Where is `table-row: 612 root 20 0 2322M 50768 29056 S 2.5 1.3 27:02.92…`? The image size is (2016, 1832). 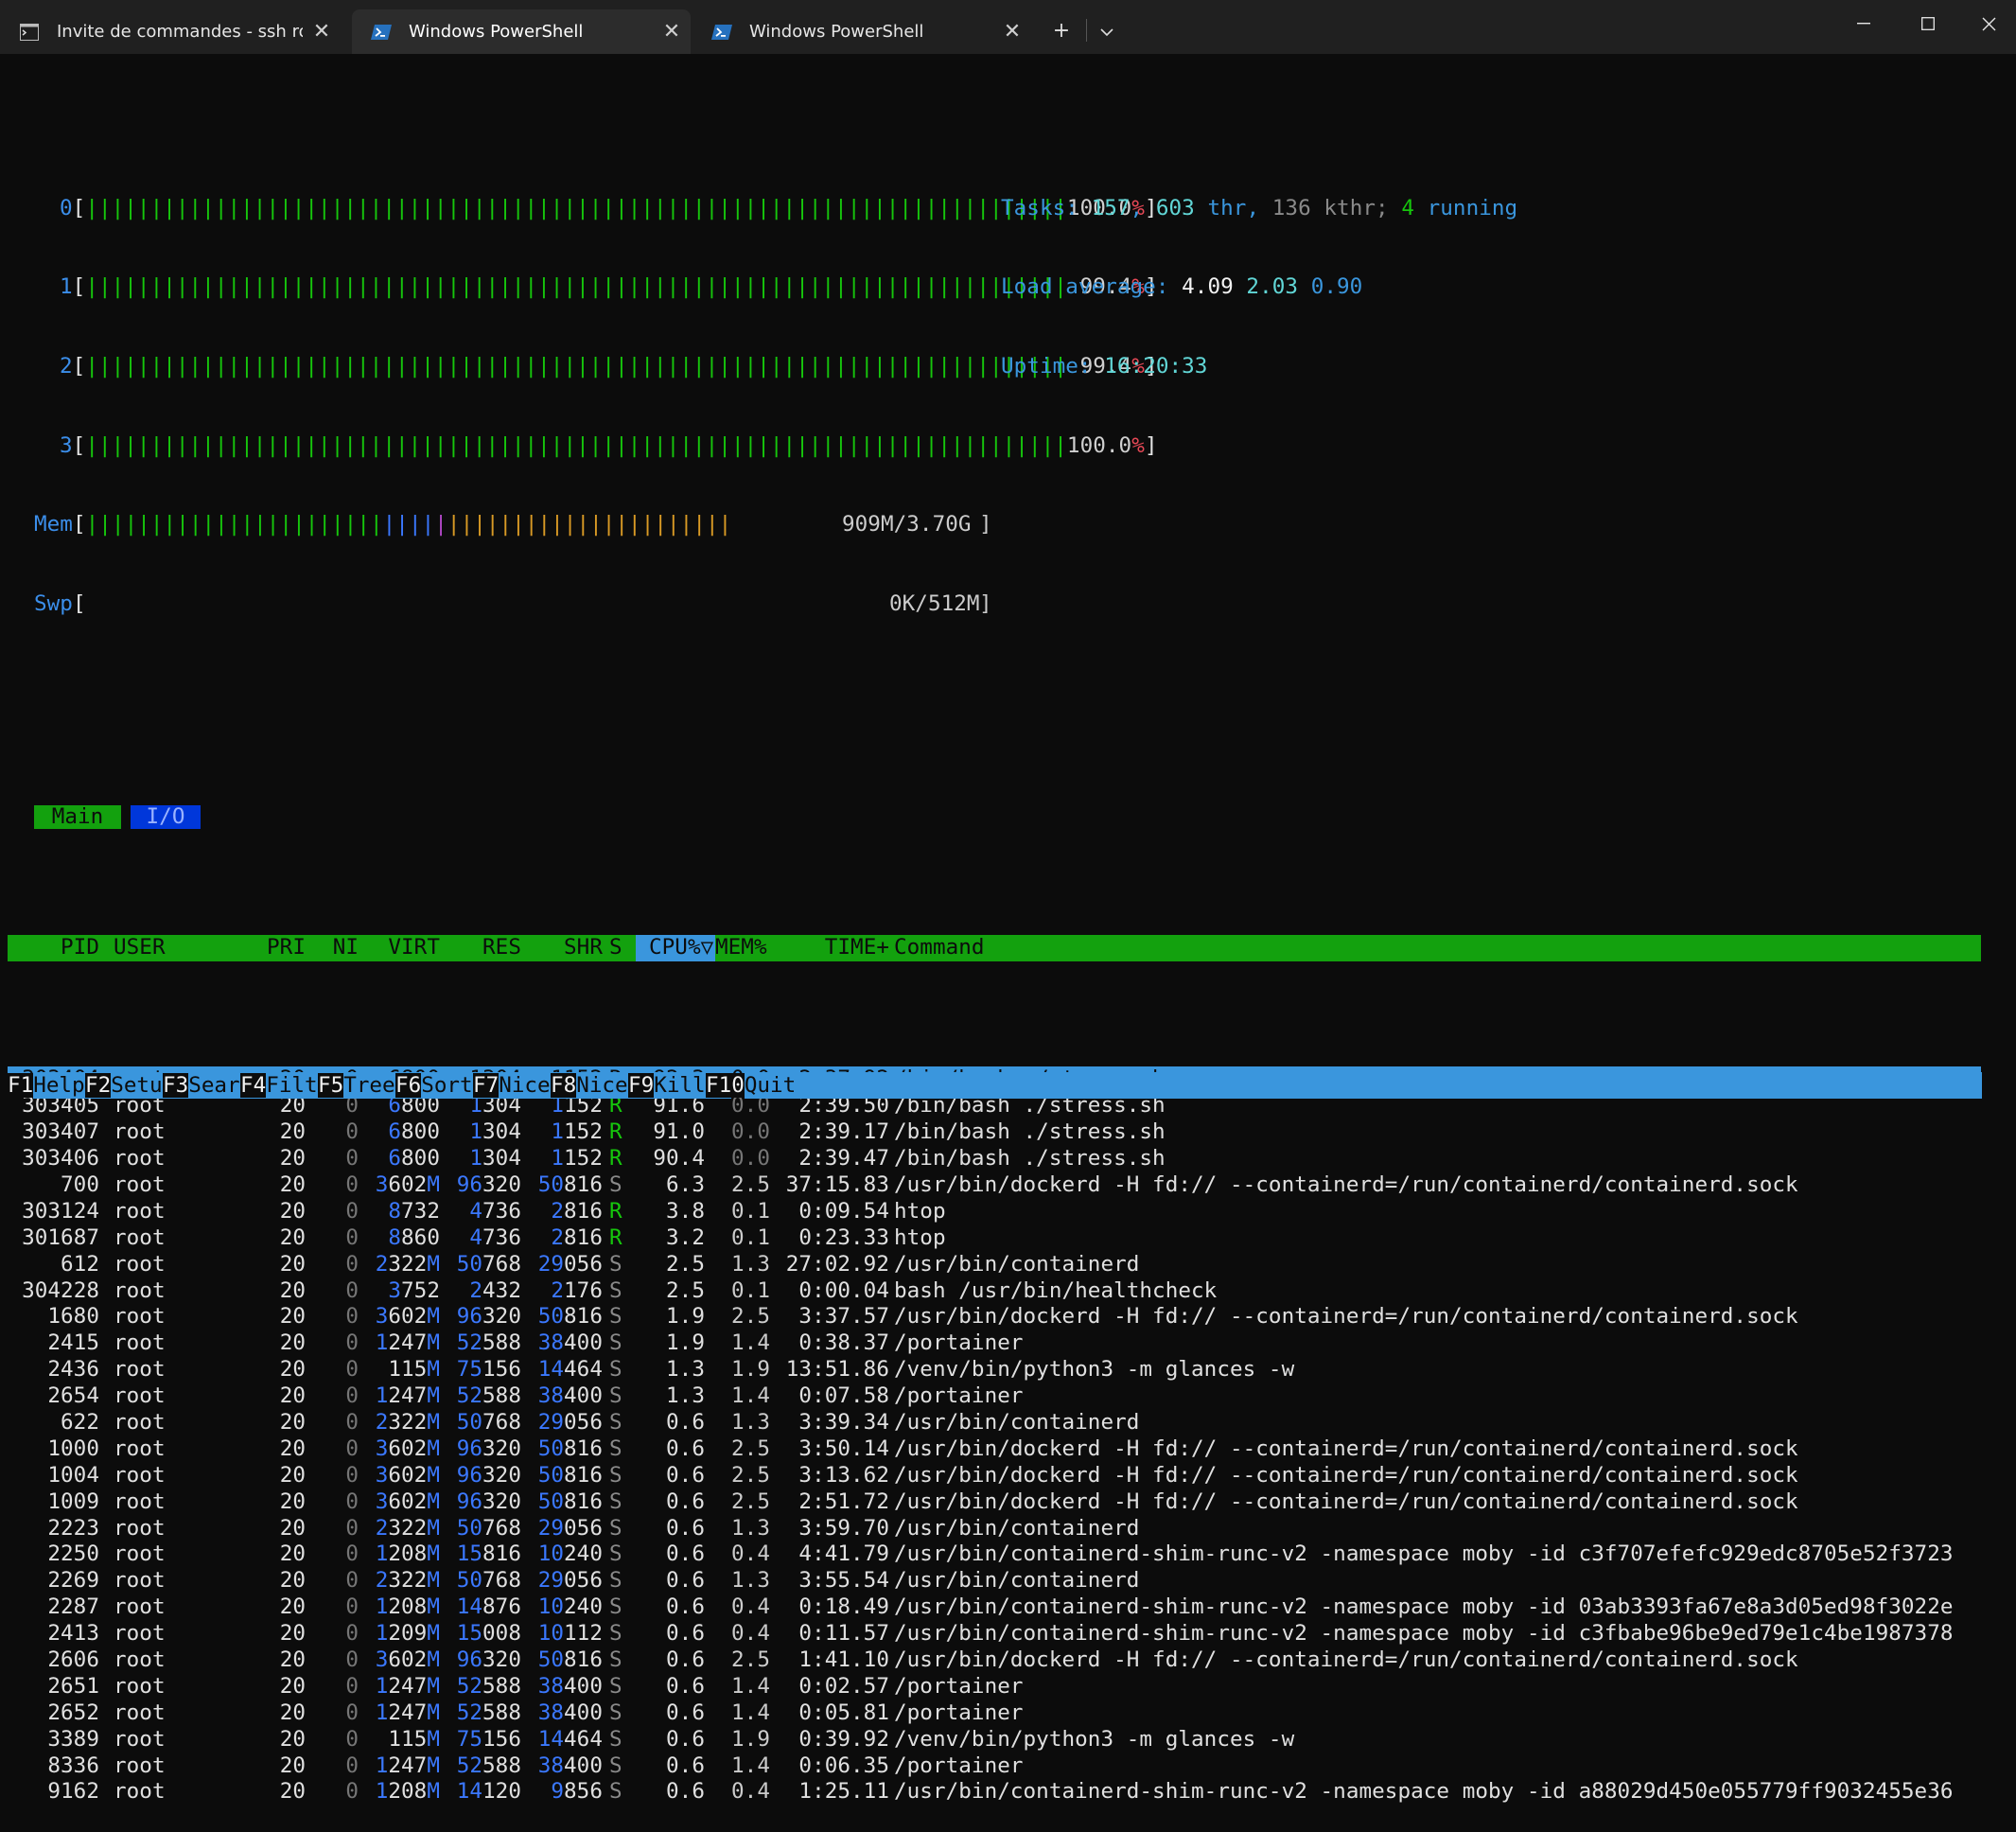 table-row: 612 root 20 0 2322M 50768 29056 S 2.5 1.3 27:02.92… is located at coordinates (994, 1265).